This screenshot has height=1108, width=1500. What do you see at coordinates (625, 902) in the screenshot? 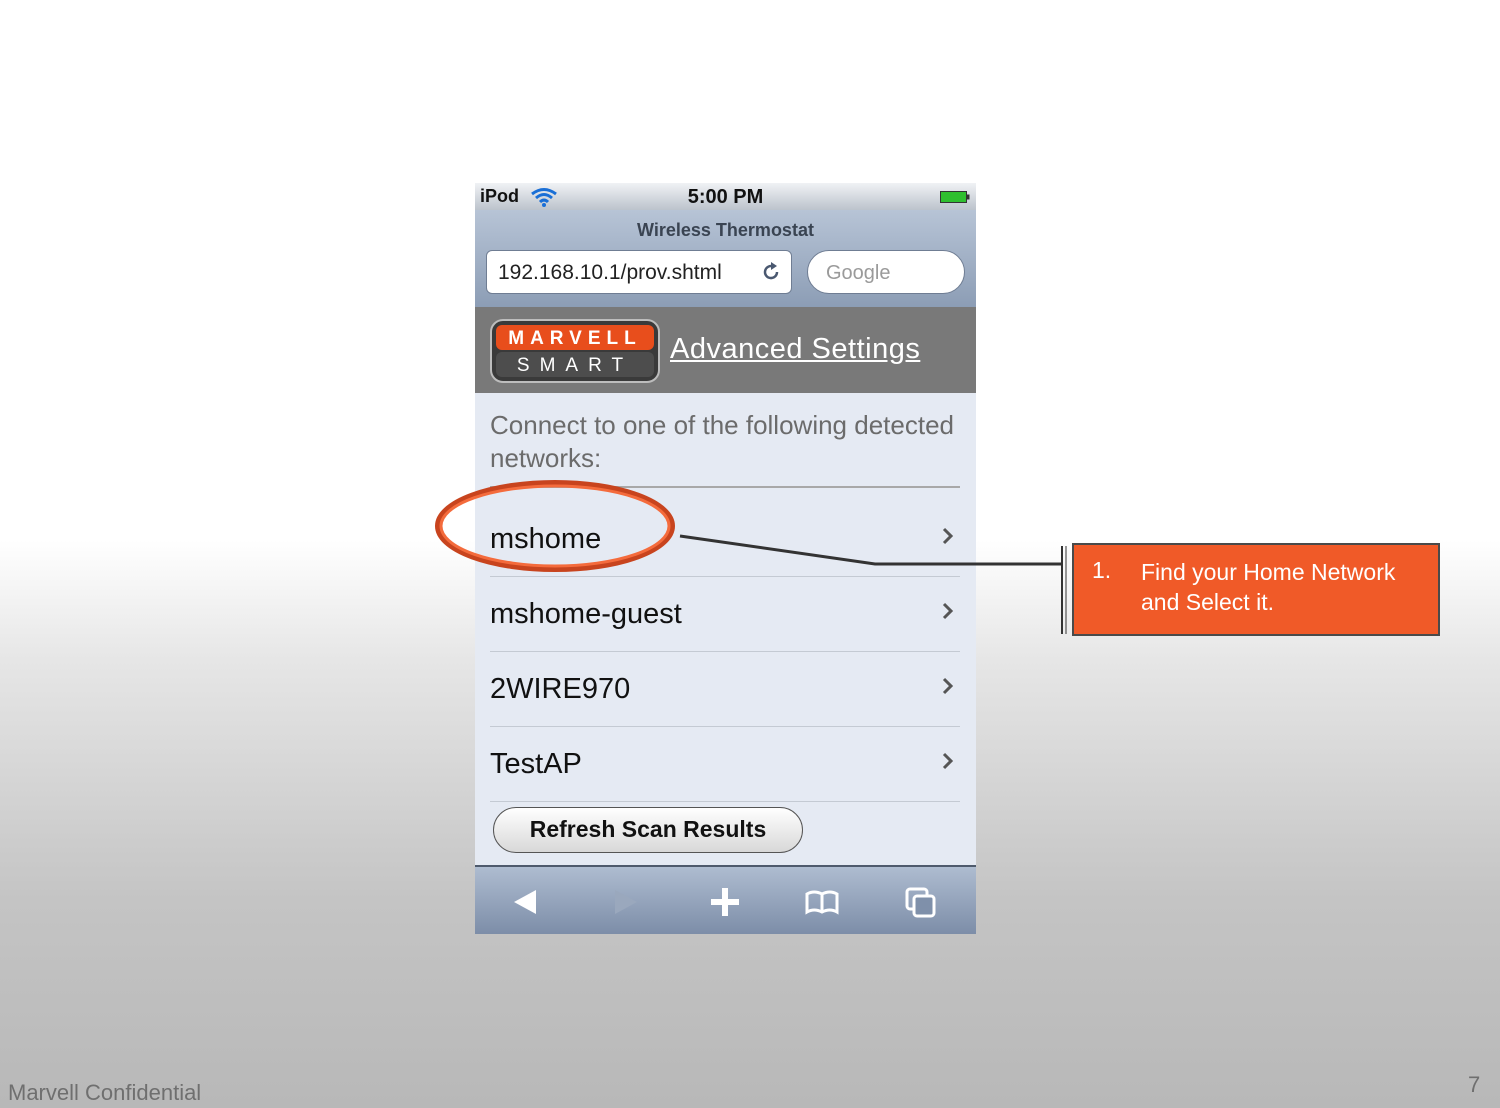
I see `forward-icon` at bounding box center [625, 902].